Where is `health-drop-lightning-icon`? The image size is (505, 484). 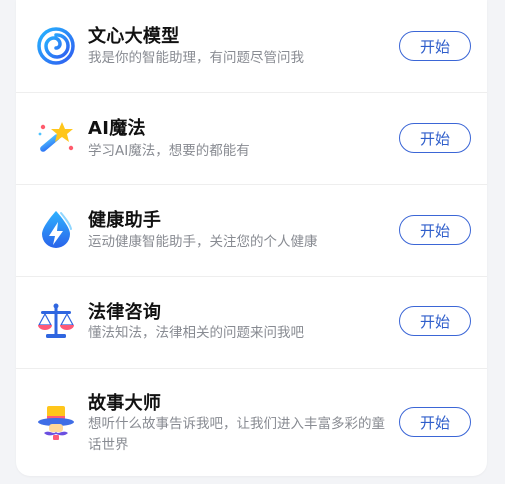
health-drop-lightning-icon is located at coordinates (56, 229).